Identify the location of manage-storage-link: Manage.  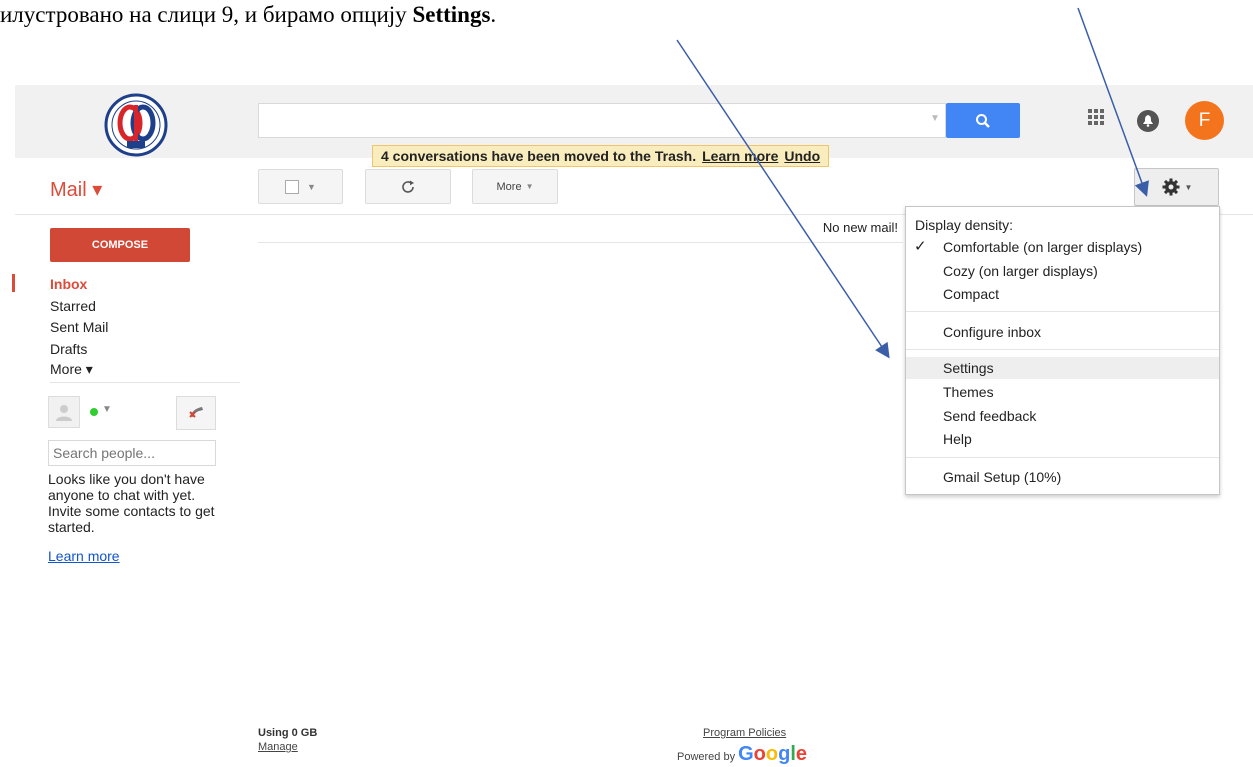
(278, 747).